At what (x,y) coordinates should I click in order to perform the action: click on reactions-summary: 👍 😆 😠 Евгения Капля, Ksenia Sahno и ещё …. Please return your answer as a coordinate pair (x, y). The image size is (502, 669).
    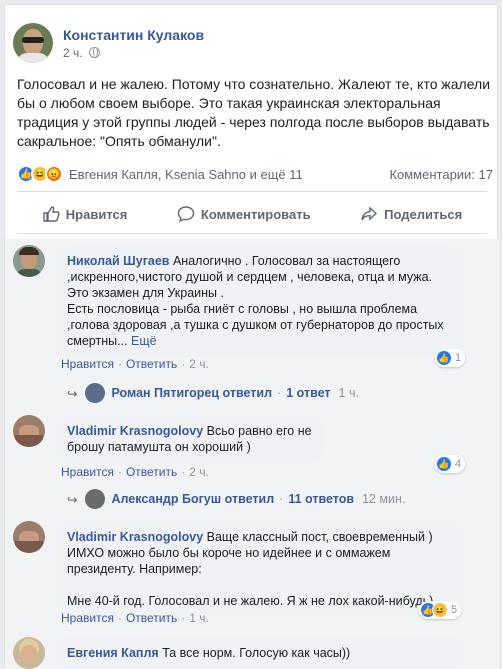
    Looking at the image, I should click on (255, 174).